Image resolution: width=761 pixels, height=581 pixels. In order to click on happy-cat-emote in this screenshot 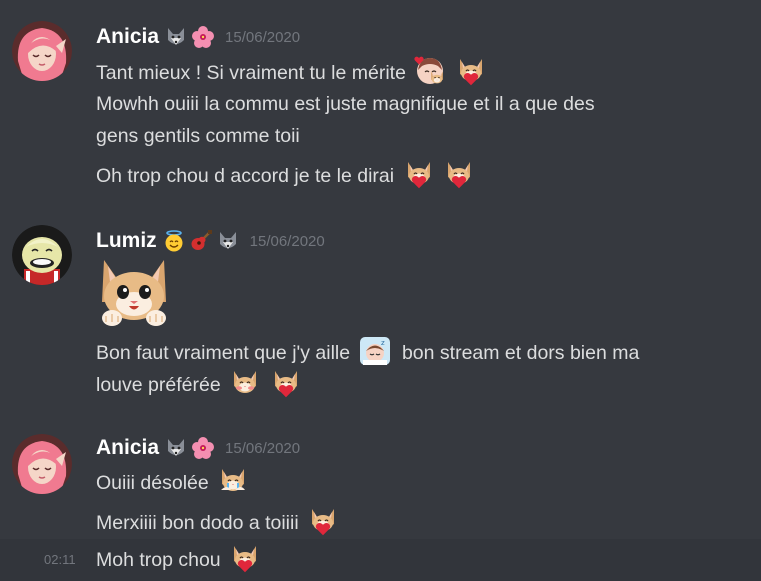, I will do `click(134, 294)`.